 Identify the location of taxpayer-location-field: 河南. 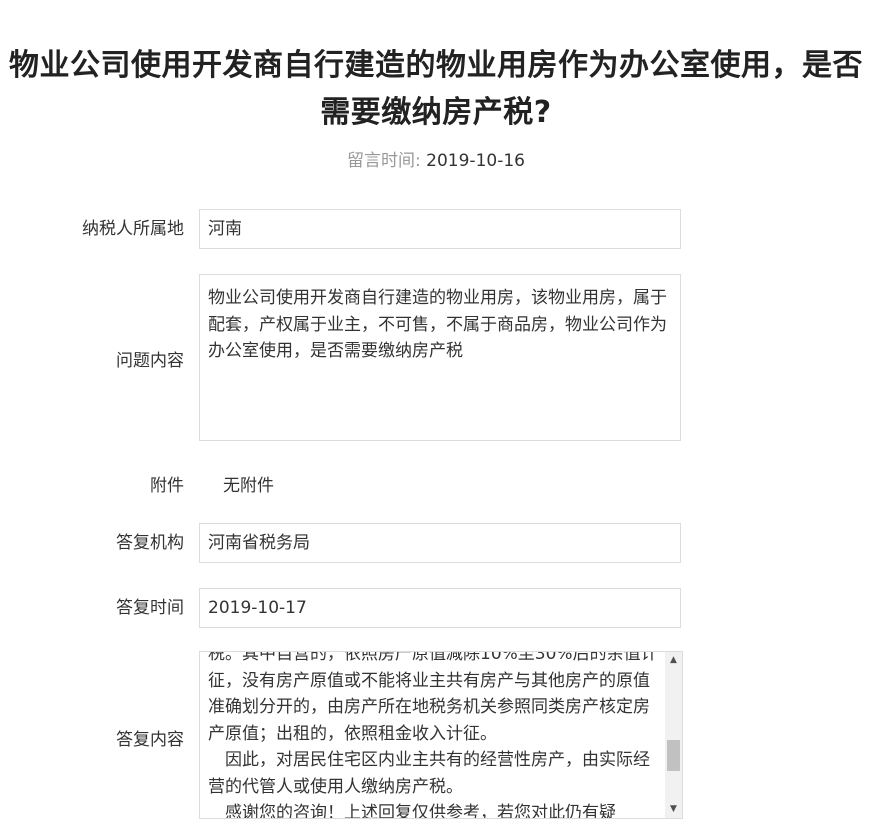
(440, 229).